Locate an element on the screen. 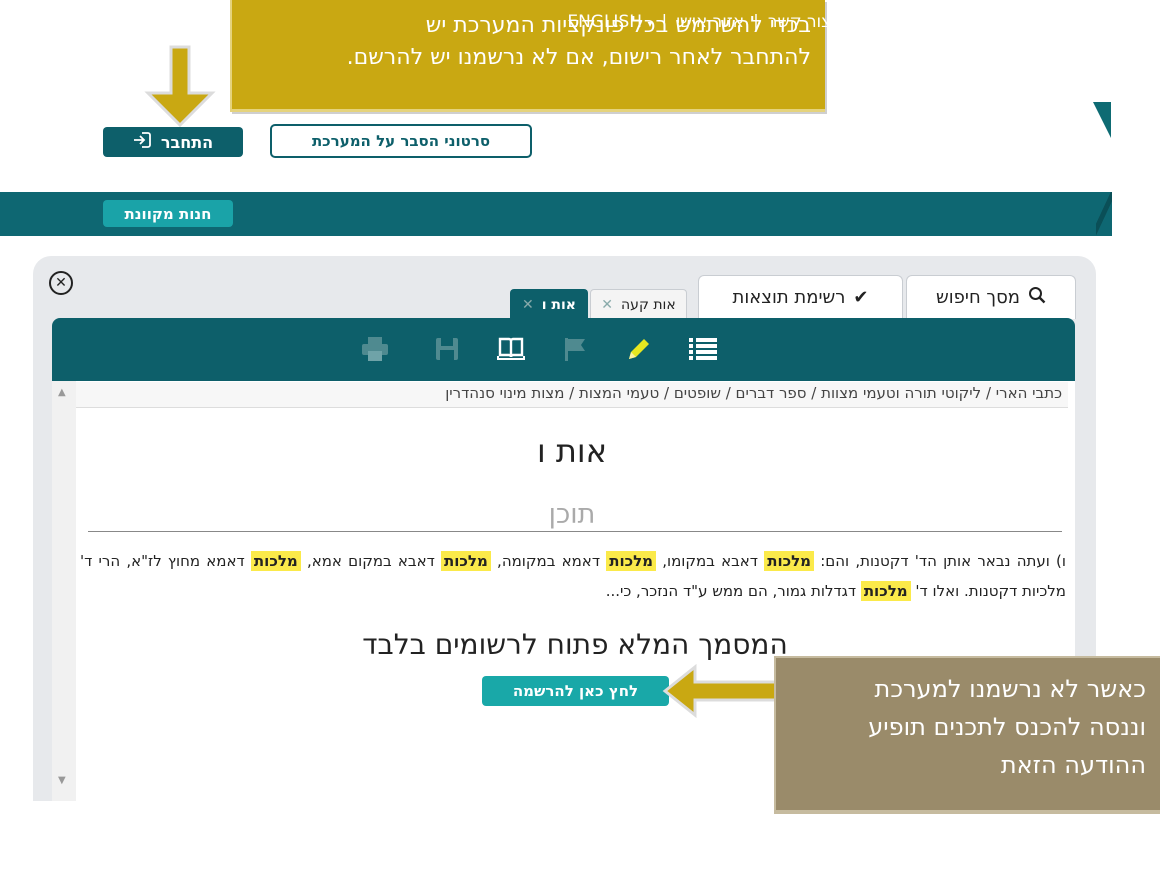 This screenshot has width=1160, height=870. teal-corner-decoration is located at coordinates (1102, 120).